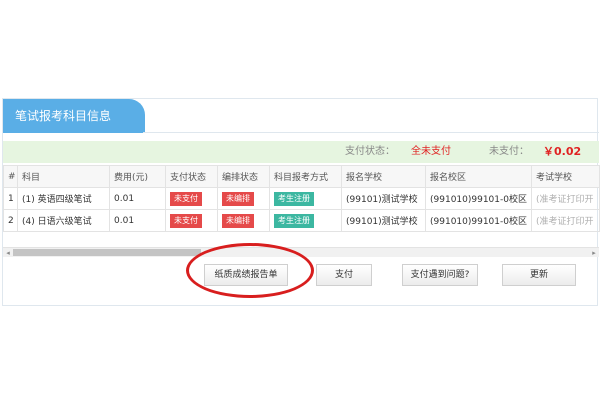 The image size is (600, 400). Describe the element at coordinates (63, 176) in the screenshot. I see `header-subject: 科目` at that location.